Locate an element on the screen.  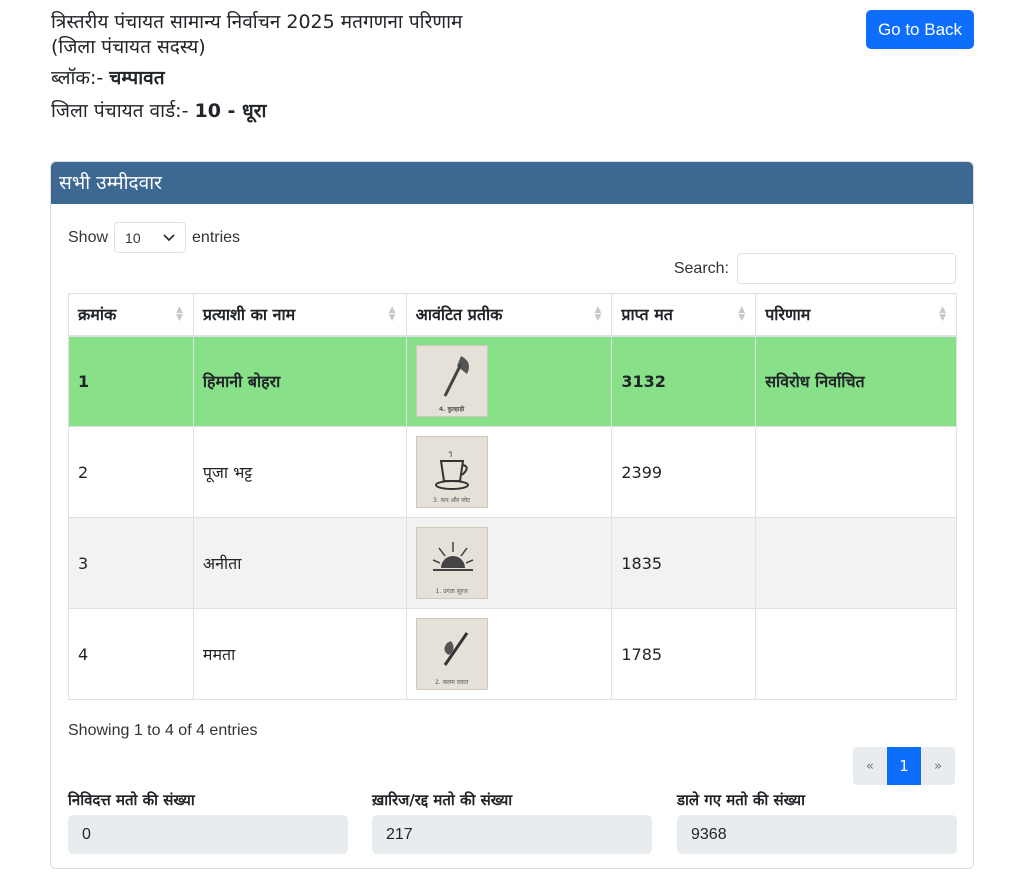
pager-next-button: » is located at coordinates (938, 766).